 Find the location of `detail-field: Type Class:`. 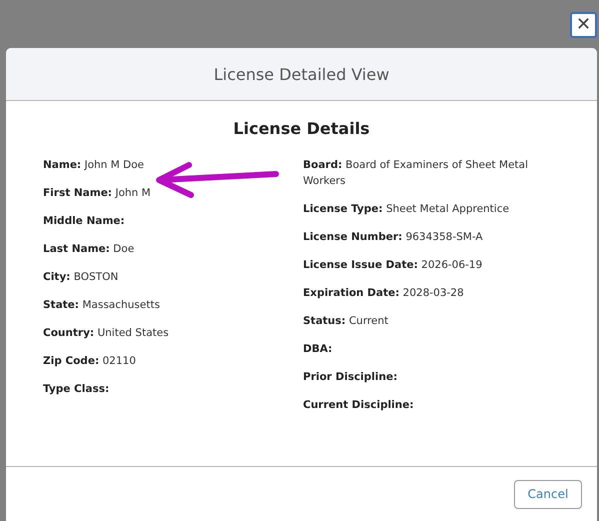

detail-field: Type Class: is located at coordinates (173, 389).